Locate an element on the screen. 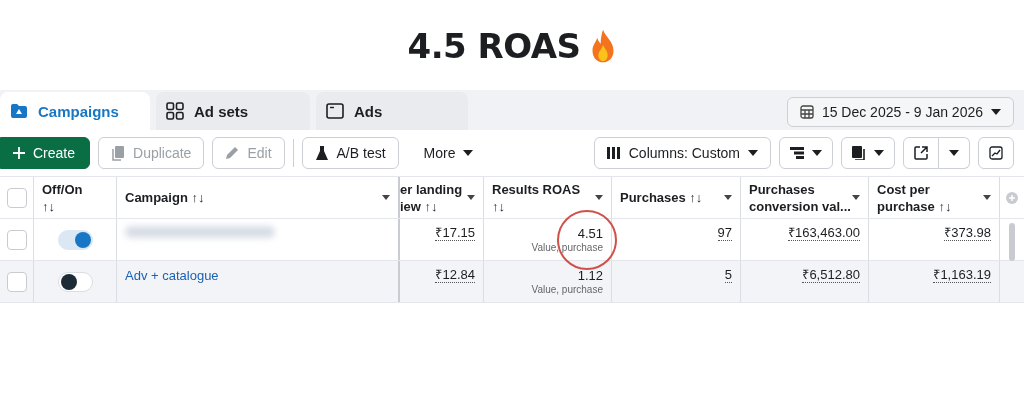  create-button: Create is located at coordinates (45, 153).